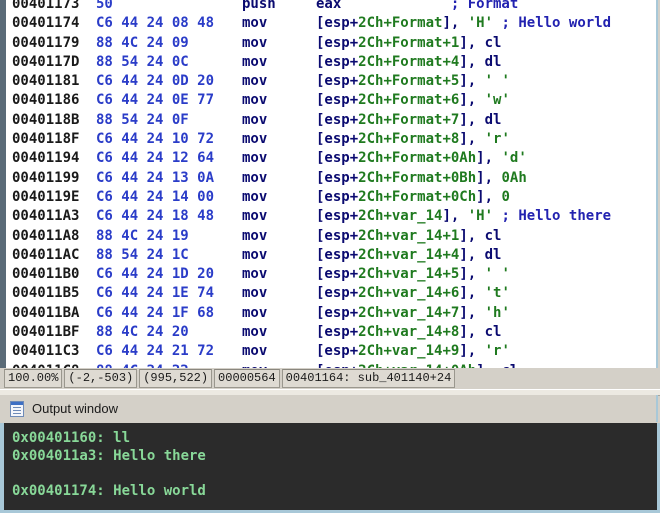 Image resolution: width=660 pixels, height=513 pixels. What do you see at coordinates (497, 274) in the screenshot?
I see `operand-token: ' '` at bounding box center [497, 274].